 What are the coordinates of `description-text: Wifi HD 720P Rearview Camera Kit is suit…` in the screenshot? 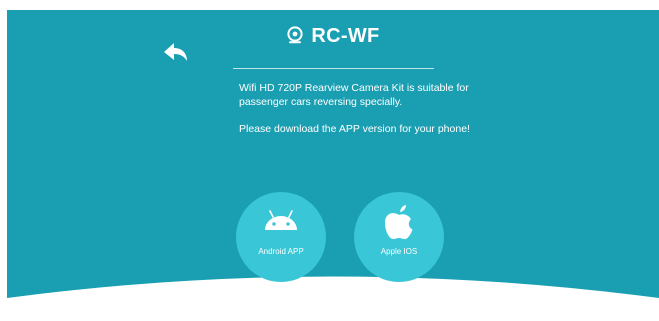 It's located at (354, 95).